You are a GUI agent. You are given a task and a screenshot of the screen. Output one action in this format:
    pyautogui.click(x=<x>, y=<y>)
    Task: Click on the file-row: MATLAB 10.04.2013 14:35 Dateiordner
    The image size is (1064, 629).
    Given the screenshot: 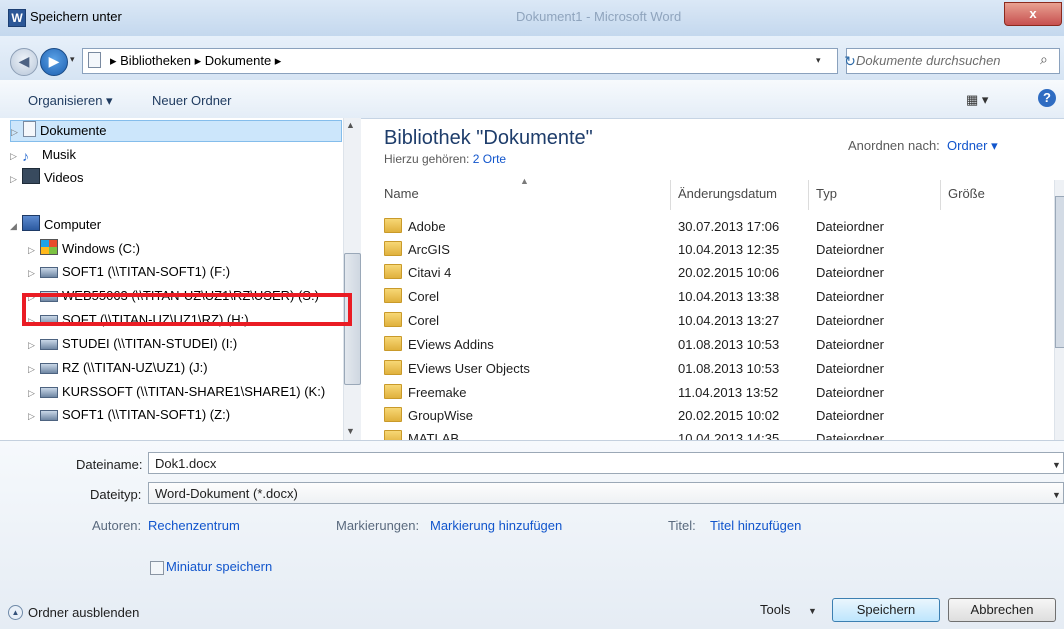 What is the action you would take?
    pyautogui.click(x=709, y=434)
    